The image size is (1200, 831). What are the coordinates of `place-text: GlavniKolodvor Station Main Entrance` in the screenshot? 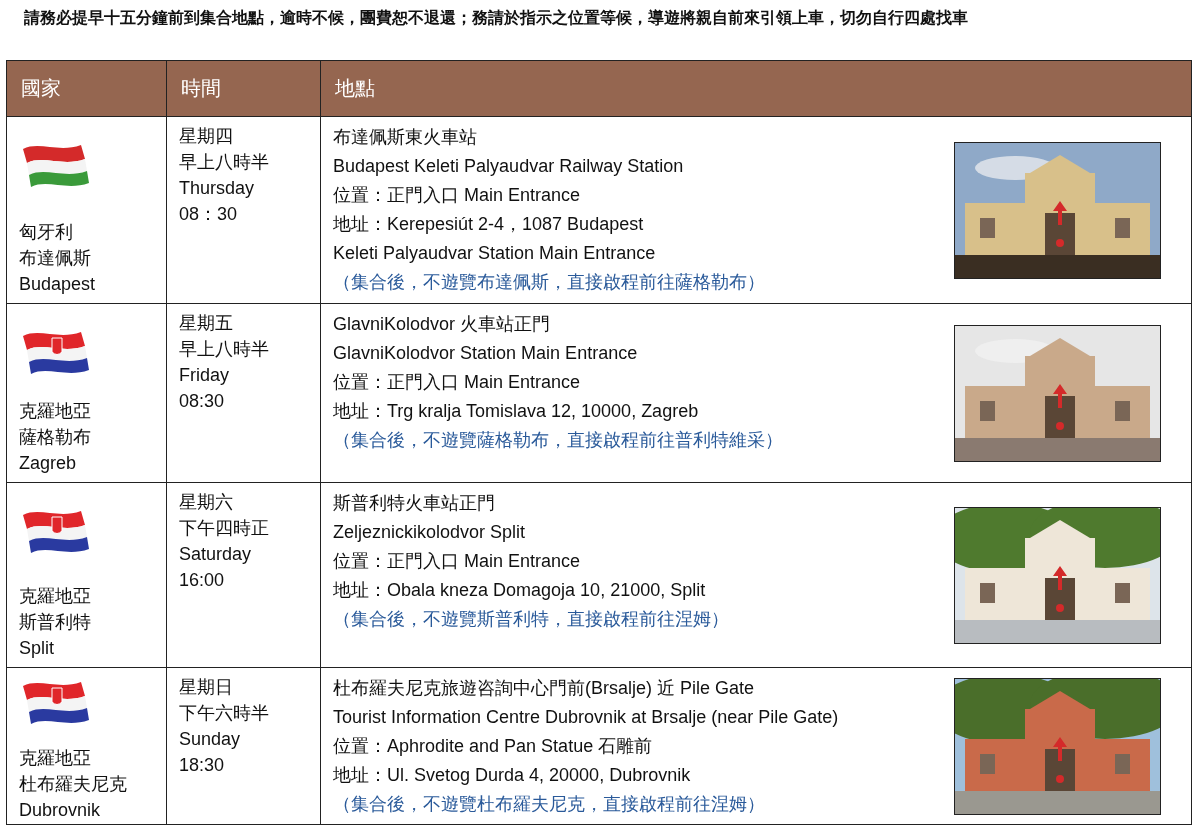 It's located at (486, 353).